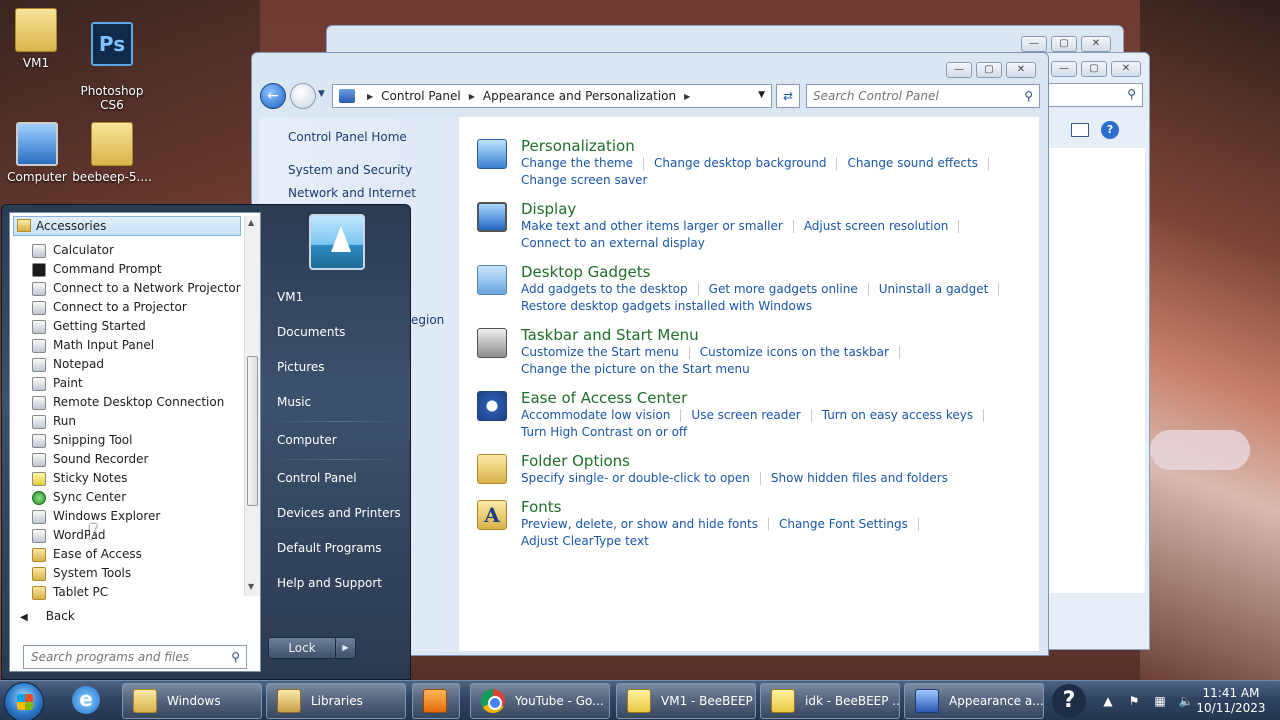 The height and width of the screenshot is (720, 1280). Describe the element at coordinates (740, 163) in the screenshot. I see `link: Change desktop background` at that location.